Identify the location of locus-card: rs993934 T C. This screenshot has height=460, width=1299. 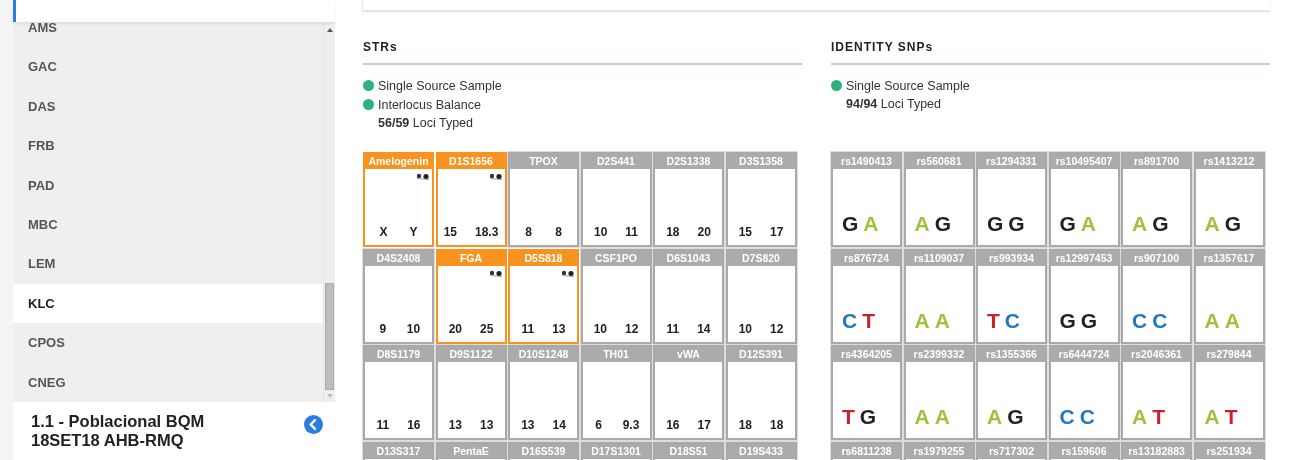
(1011, 296).